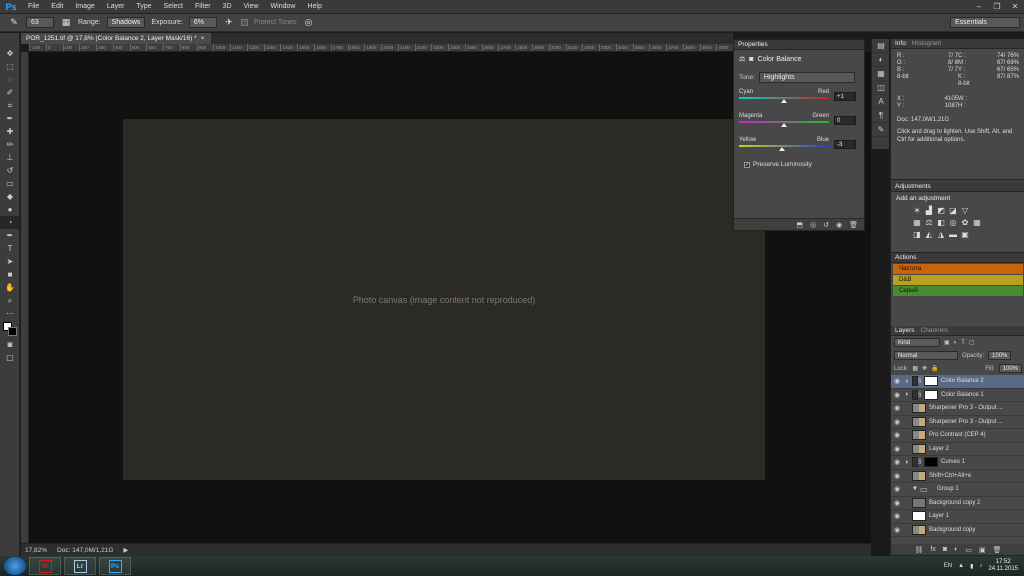 This screenshot has height=576, width=1024. Describe the element at coordinates (881, 46) in the screenshot. I see `history-panel-icon: ▤` at that location.